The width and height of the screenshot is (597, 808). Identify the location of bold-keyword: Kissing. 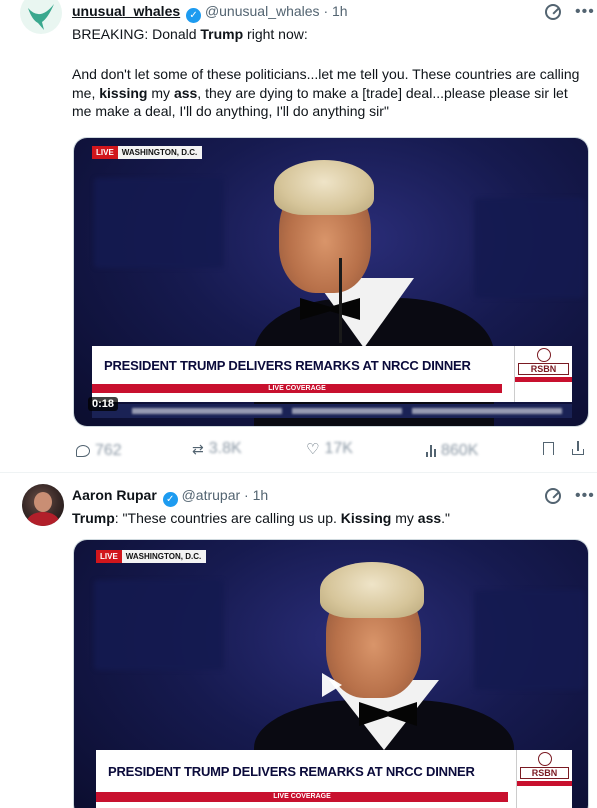
(366, 518).